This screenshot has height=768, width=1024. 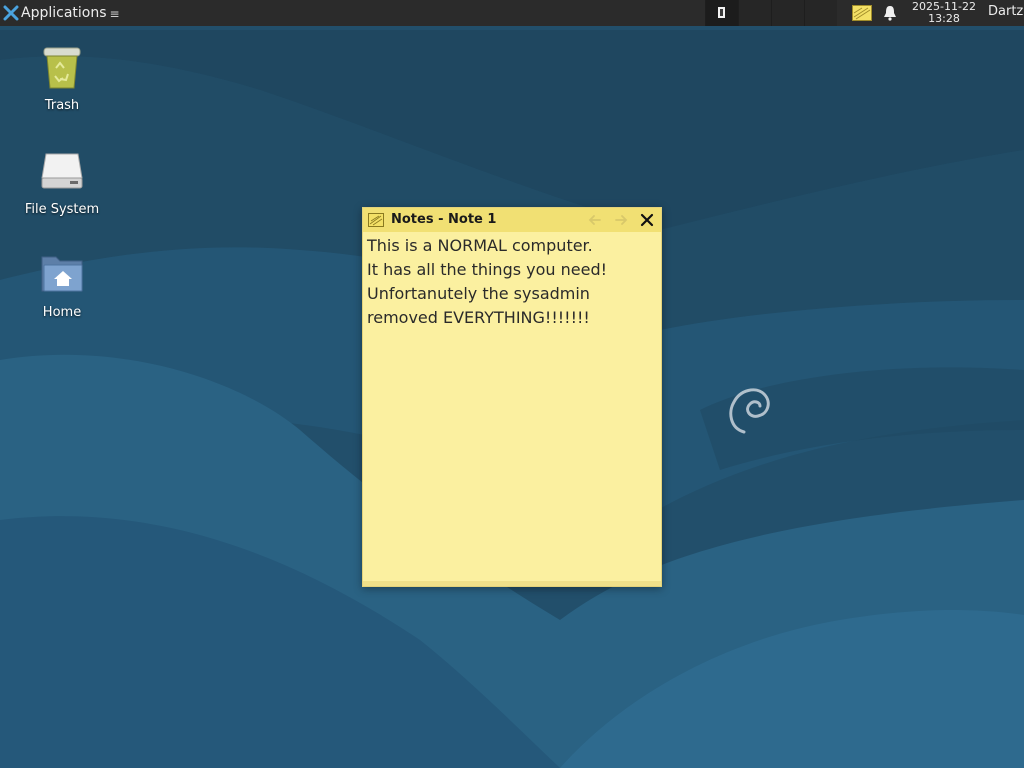 I want to click on arrow-left-icon, so click(x=595, y=220).